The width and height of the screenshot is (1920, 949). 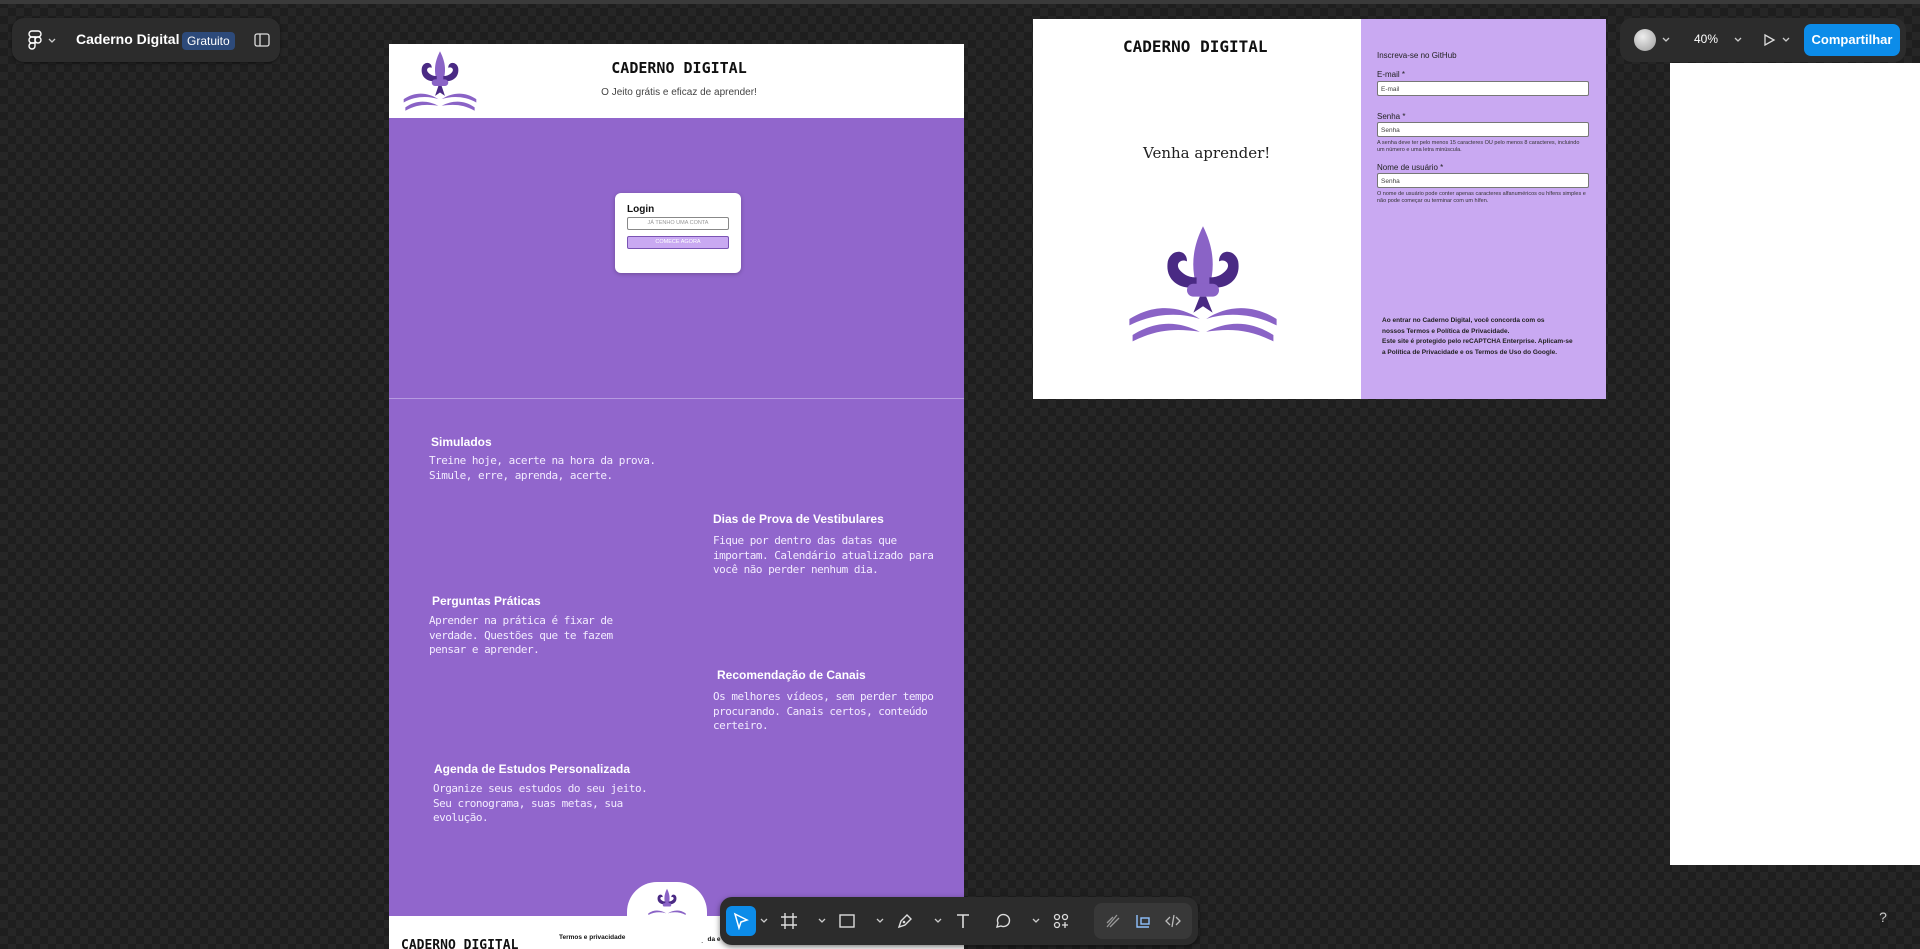 I want to click on feature-line: Treine hoje, acerte na hora da prova., so click(x=542, y=460).